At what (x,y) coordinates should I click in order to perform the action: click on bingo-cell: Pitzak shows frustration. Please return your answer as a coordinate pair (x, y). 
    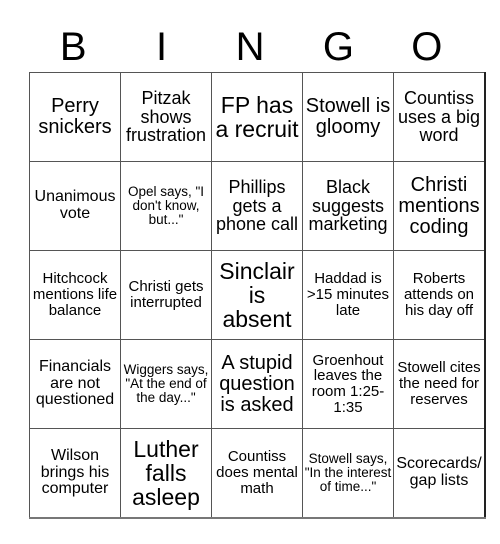
    Looking at the image, I should click on (166, 117).